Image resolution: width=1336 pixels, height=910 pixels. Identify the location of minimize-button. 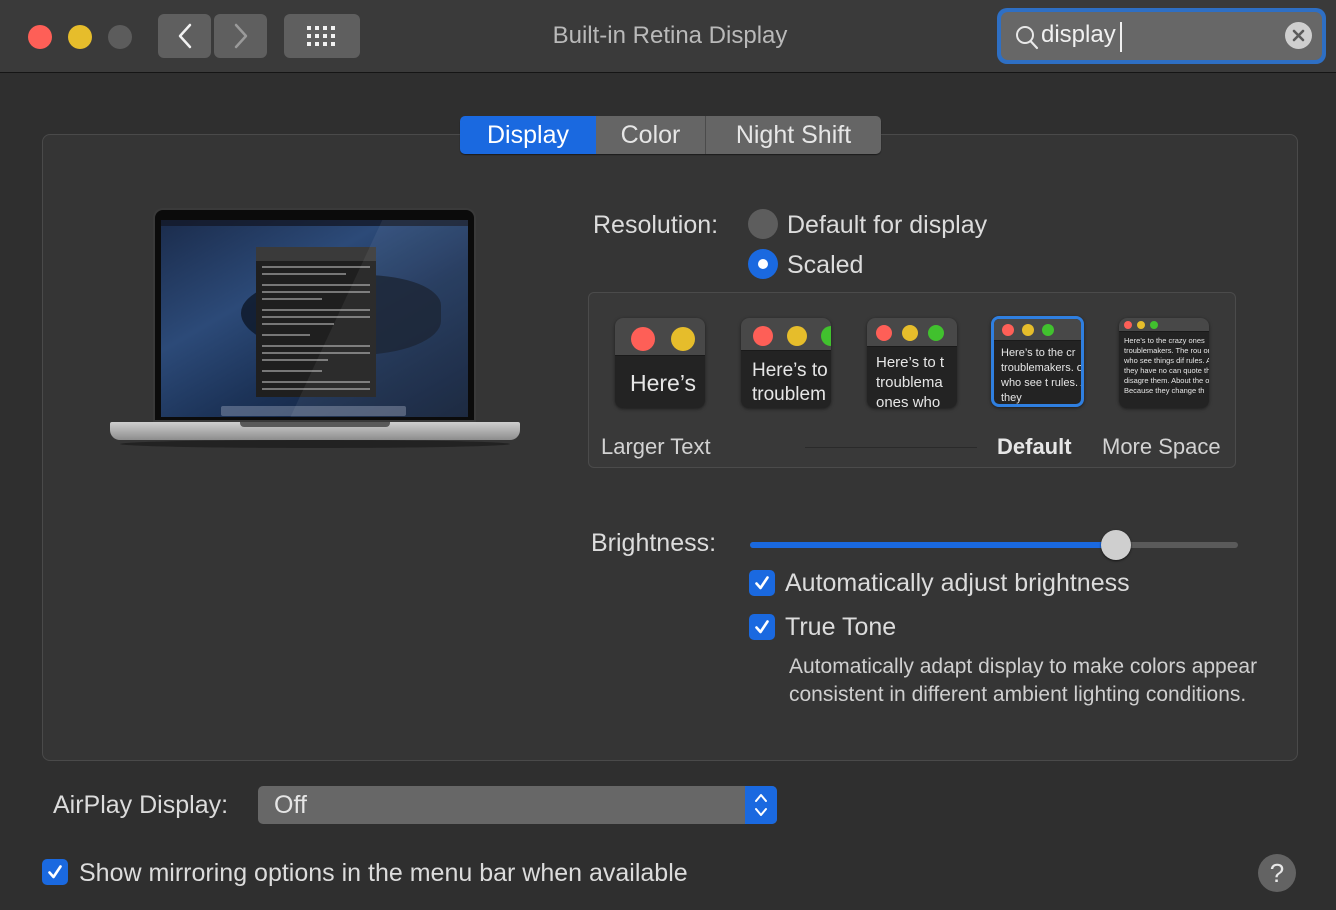
(80, 37).